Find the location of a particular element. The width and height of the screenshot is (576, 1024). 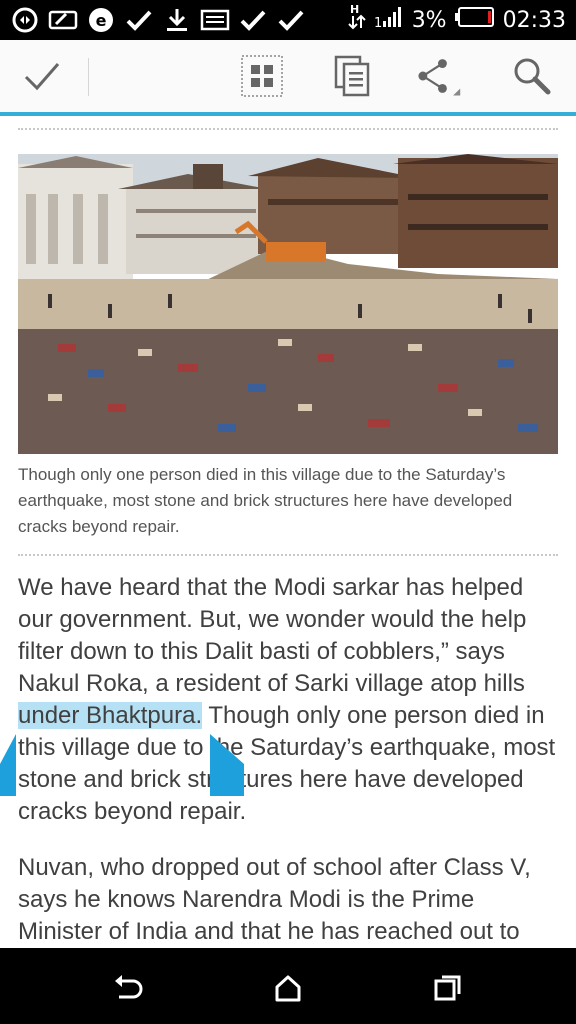

back-icon is located at coordinates (129, 987).